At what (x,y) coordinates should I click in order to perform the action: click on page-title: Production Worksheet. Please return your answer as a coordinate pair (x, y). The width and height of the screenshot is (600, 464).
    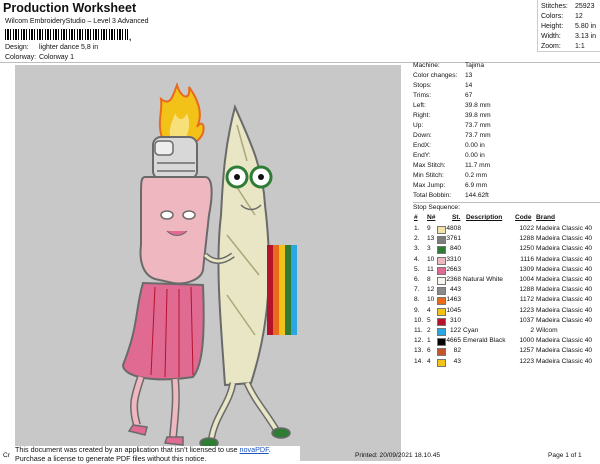
    Looking at the image, I should click on (70, 8).